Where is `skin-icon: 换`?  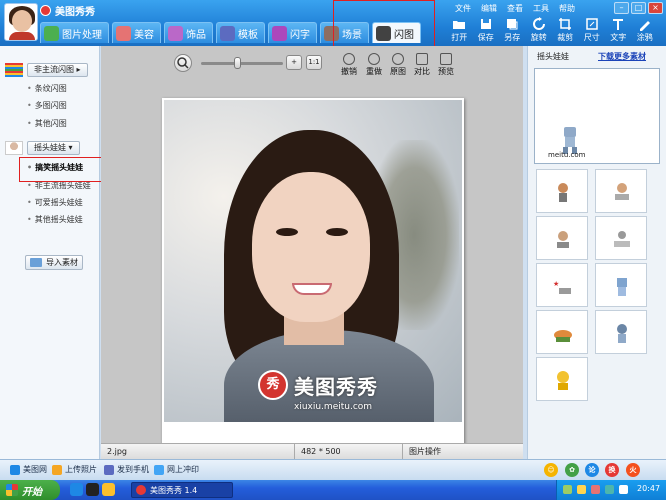 skin-icon: 换 is located at coordinates (612, 470).